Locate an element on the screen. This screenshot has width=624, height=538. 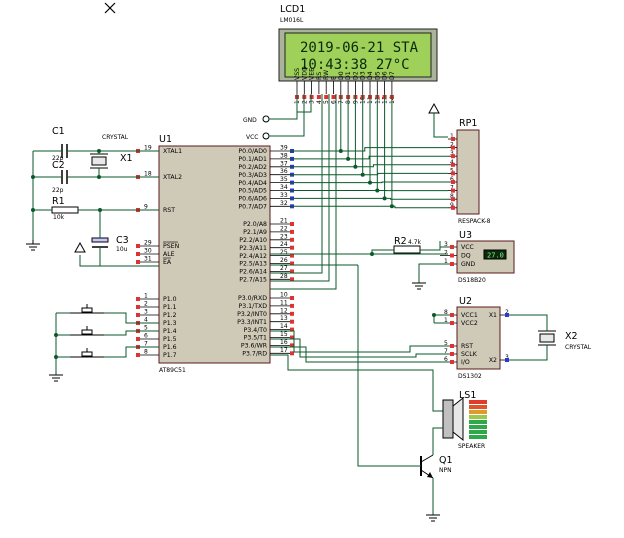
u2-ref: U2 is located at coordinates (465, 301).